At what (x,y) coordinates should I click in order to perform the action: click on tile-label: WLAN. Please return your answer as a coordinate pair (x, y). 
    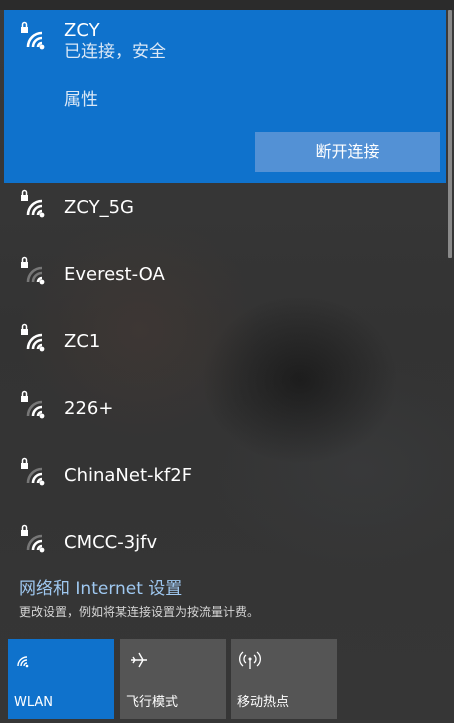
    Looking at the image, I should click on (34, 702).